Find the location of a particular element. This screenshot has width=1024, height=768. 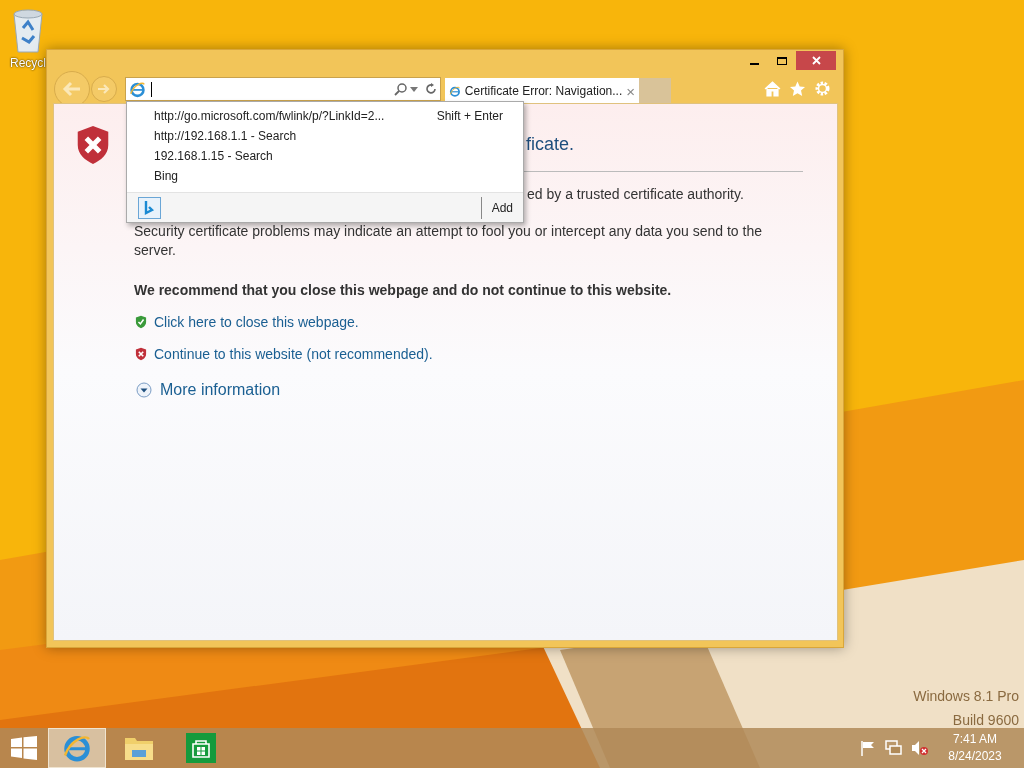

minimize-icon is located at coordinates (754, 63).